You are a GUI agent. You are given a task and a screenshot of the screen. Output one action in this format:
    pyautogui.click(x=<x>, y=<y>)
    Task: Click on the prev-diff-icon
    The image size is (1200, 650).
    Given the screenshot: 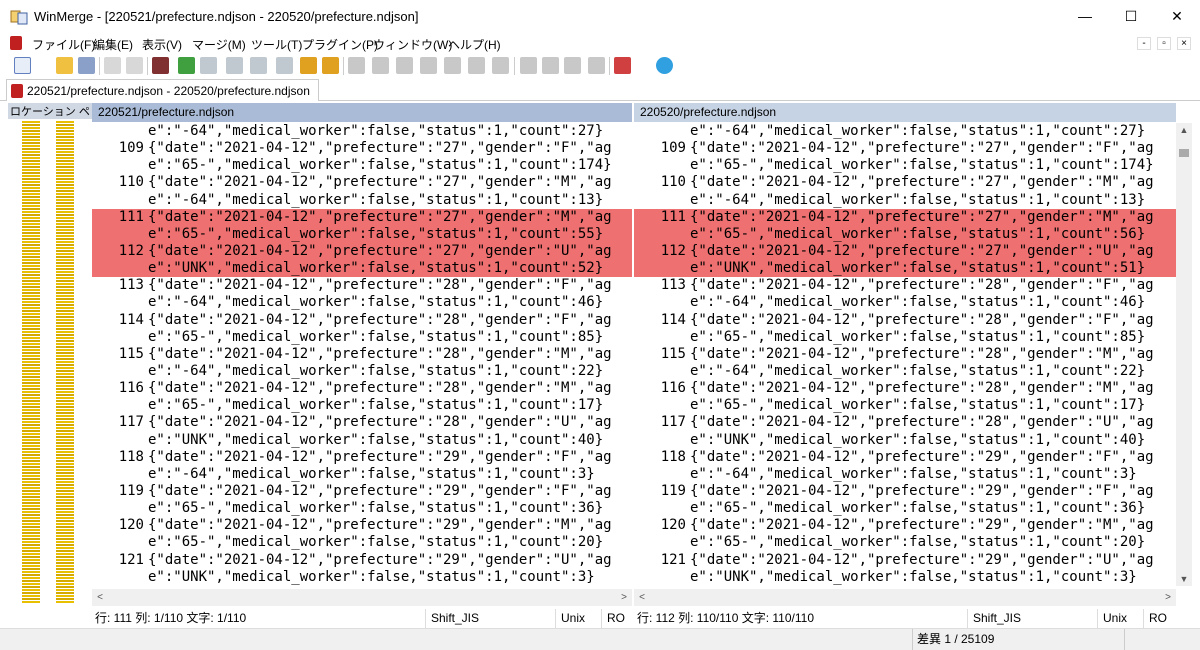 What is the action you would take?
    pyautogui.click(x=208, y=65)
    